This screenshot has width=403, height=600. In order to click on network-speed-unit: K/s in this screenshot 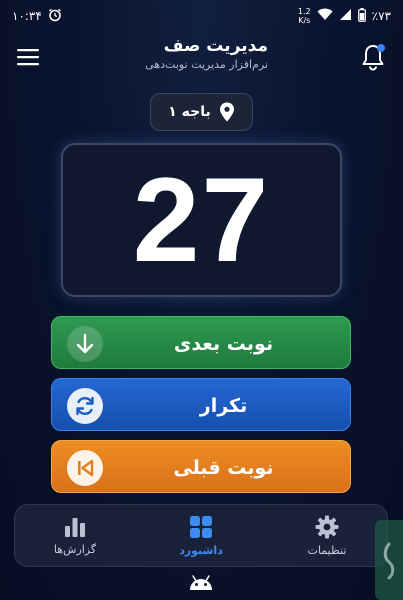, I will do `click(304, 20)`.